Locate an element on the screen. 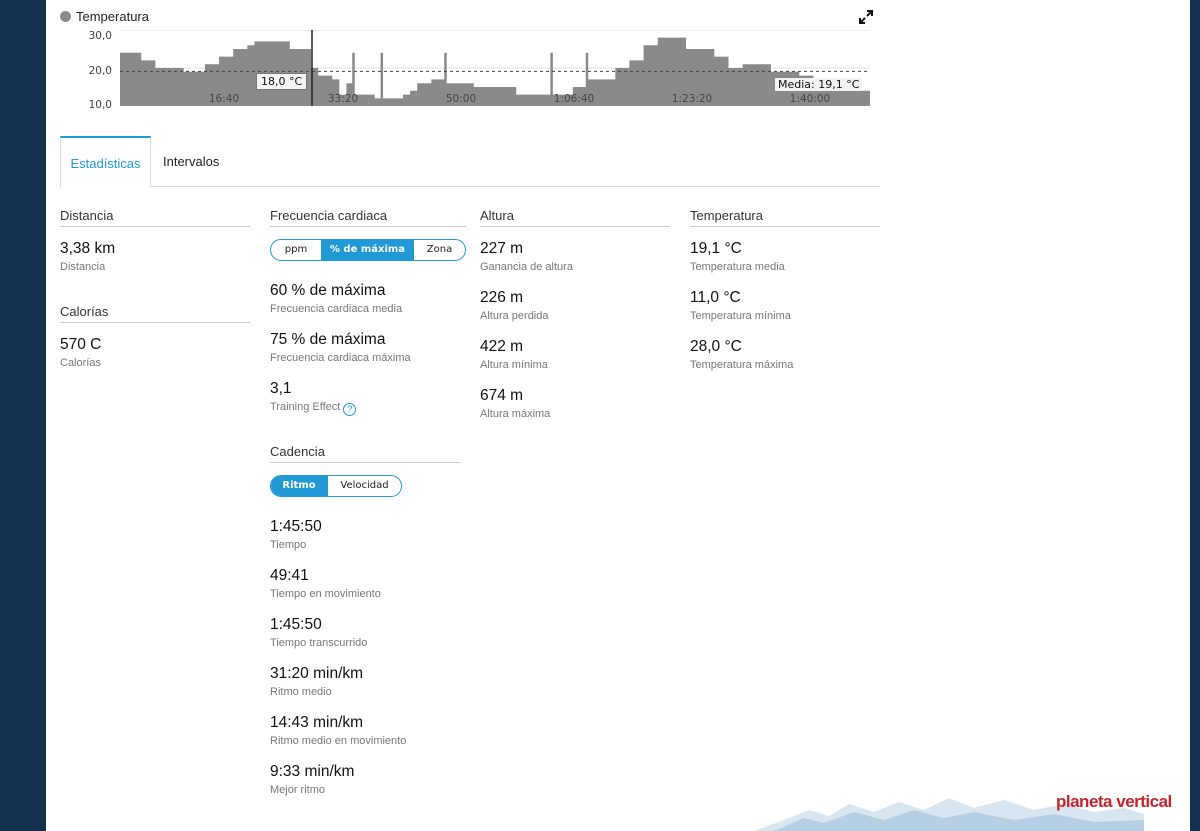 The height and width of the screenshot is (831, 1200). calories-value: 570 C is located at coordinates (81, 344).